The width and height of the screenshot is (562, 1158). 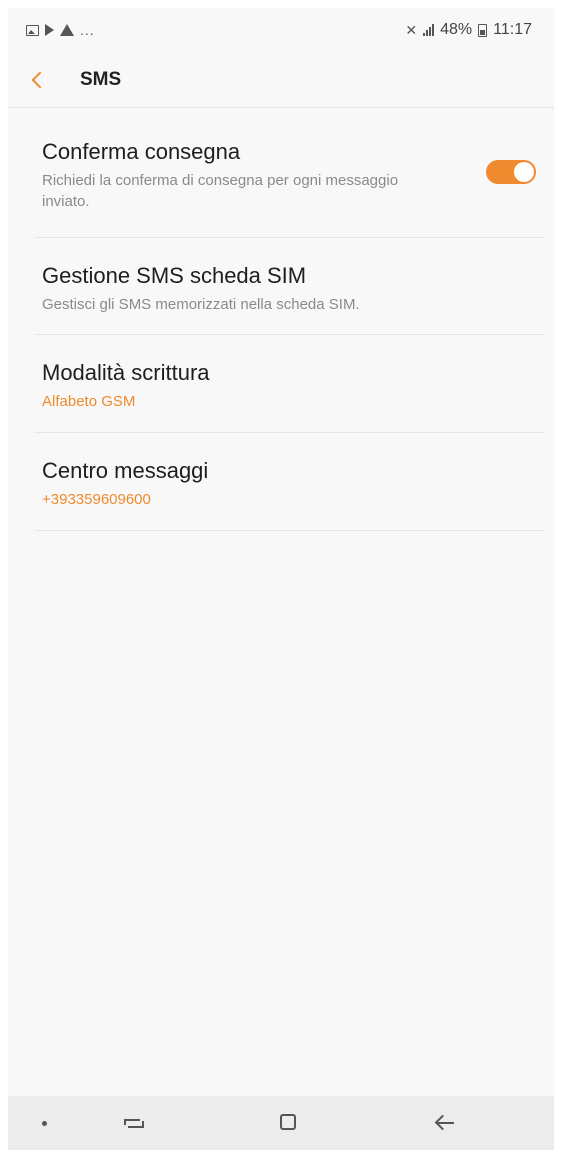 What do you see at coordinates (524, 172) in the screenshot?
I see `toggle-knob` at bounding box center [524, 172].